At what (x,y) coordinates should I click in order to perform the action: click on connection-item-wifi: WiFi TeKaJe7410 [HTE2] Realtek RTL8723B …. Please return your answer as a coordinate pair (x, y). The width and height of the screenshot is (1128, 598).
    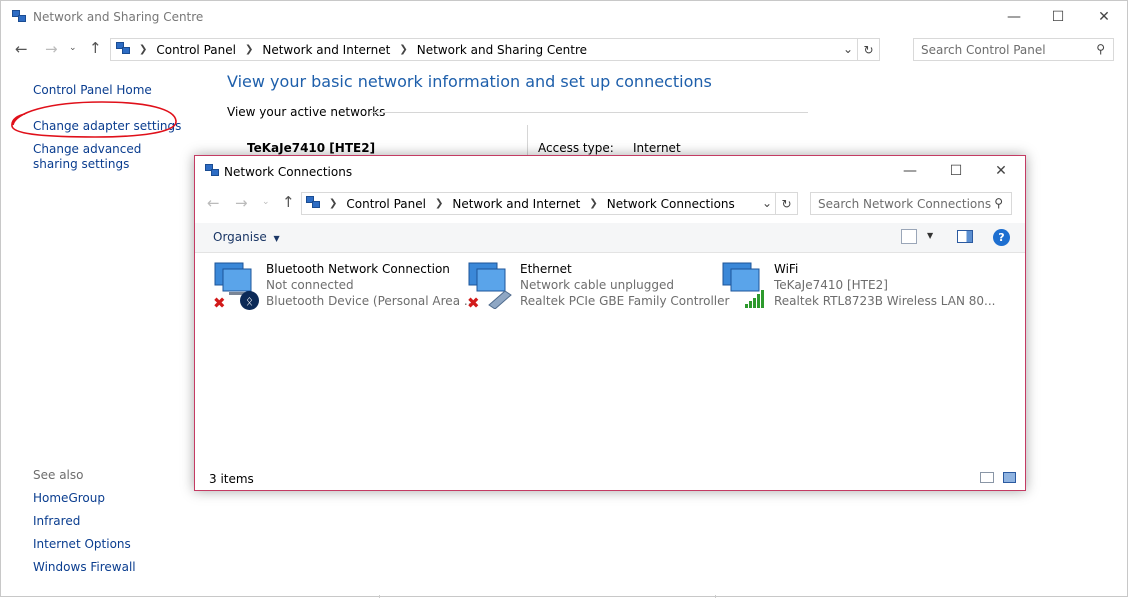
    Looking at the image, I should click on (857, 287).